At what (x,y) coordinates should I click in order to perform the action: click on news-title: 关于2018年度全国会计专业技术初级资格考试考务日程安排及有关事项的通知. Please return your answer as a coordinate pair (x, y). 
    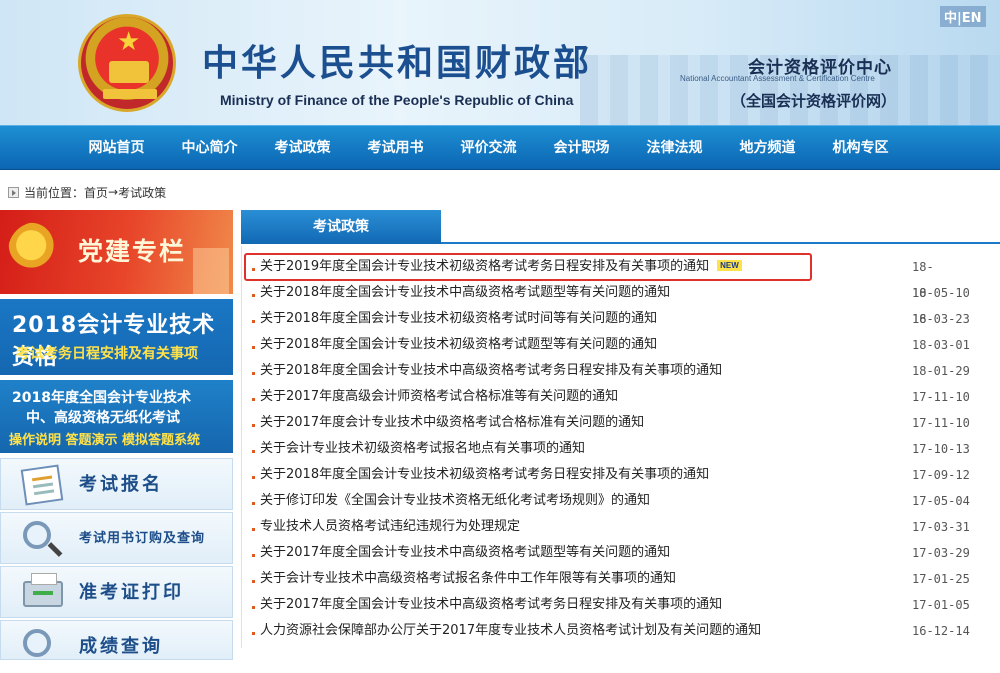
    Looking at the image, I should click on (484, 474).